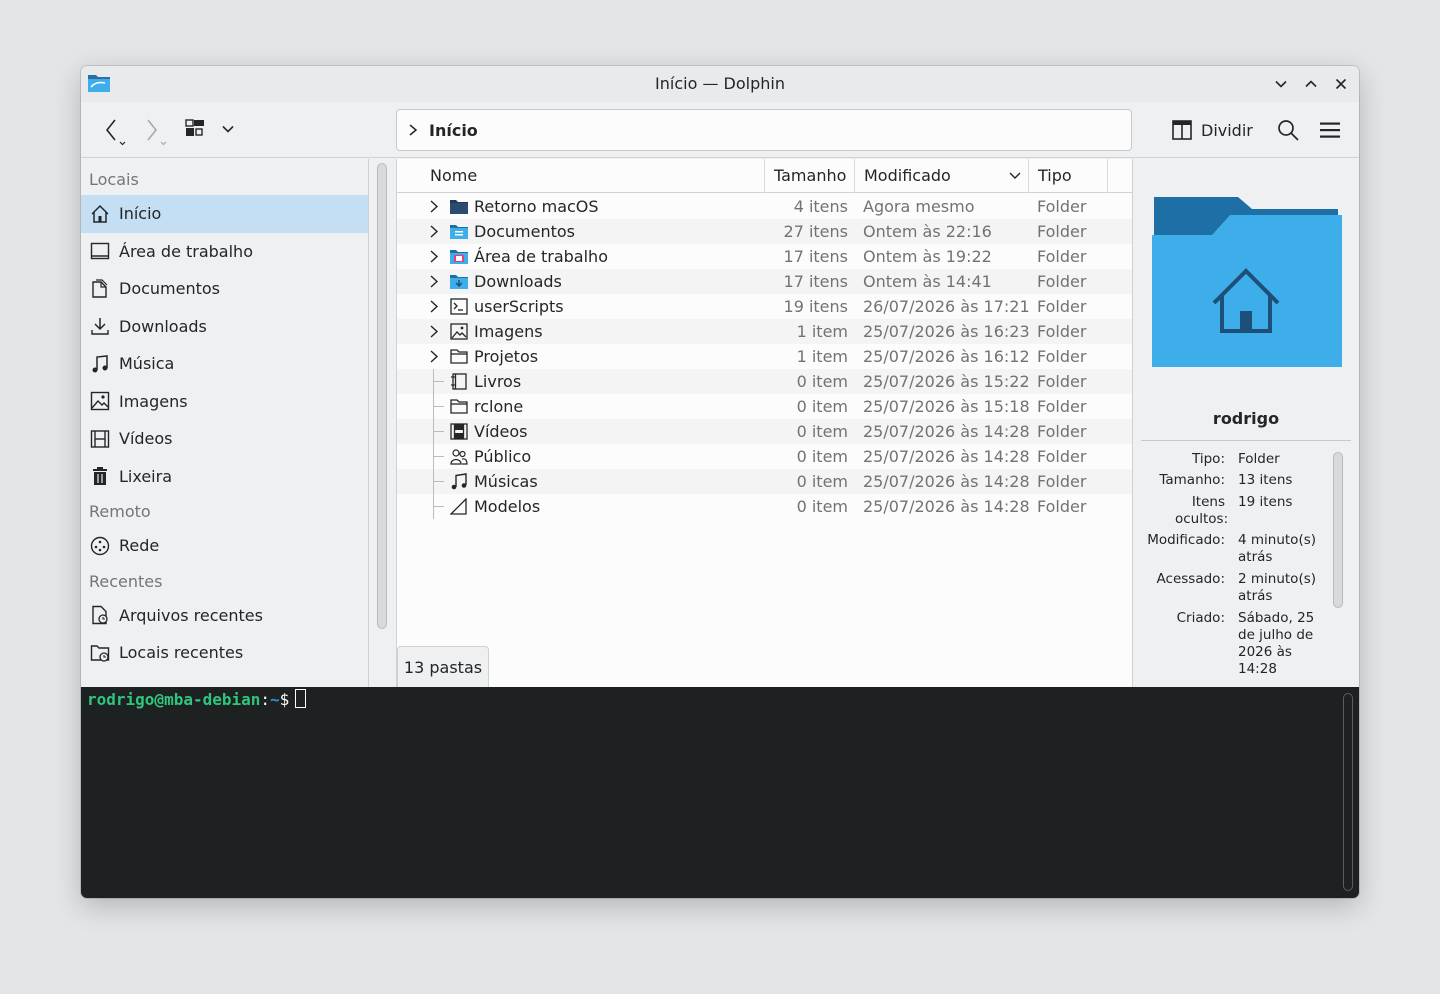  What do you see at coordinates (541, 256) in the screenshot?
I see `file-name: Área de trabalho` at bounding box center [541, 256].